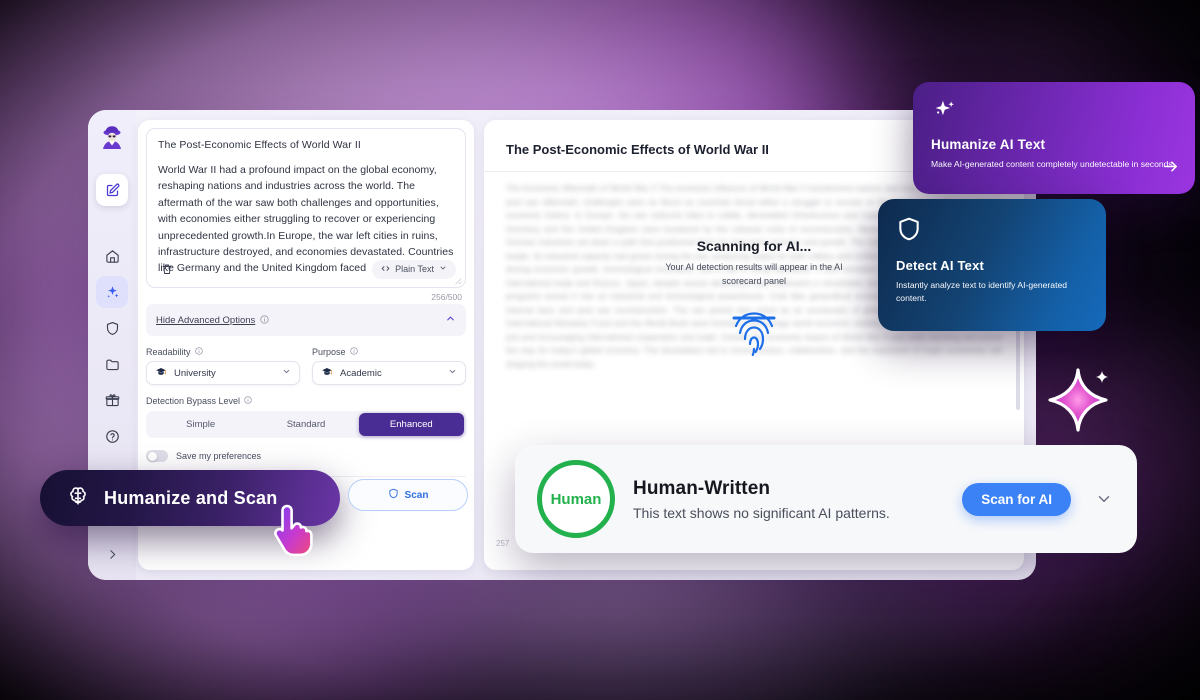  What do you see at coordinates (157, 456) in the screenshot?
I see `save-preferences-toggle` at bounding box center [157, 456].